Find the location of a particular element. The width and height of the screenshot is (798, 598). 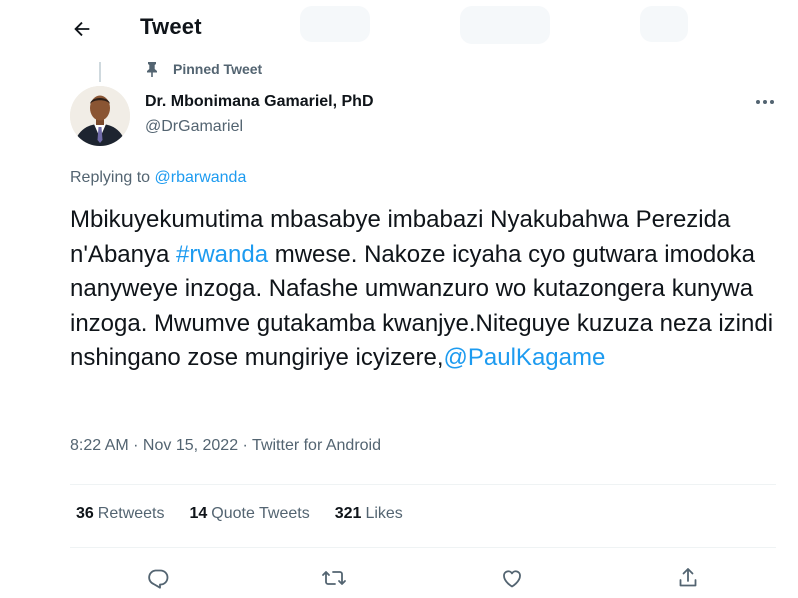

mention-link: @PaulKagame is located at coordinates (525, 357).